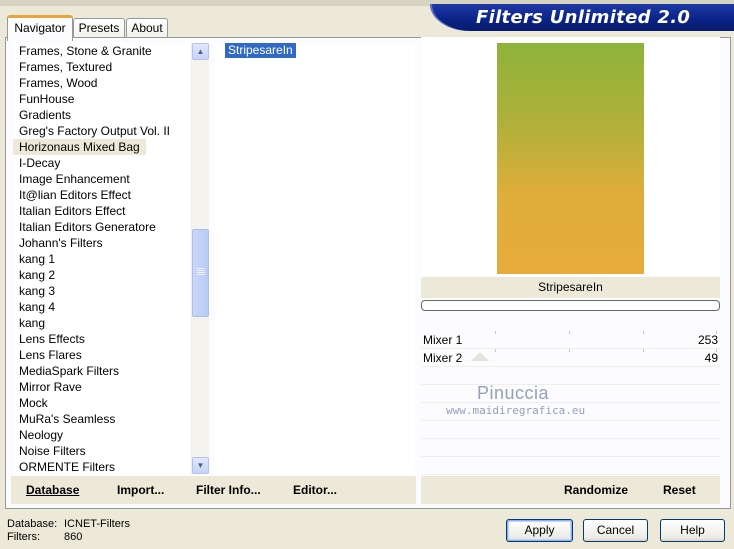 The height and width of the screenshot is (549, 734). Describe the element at coordinates (95, 131) in the screenshot. I see `filter-category-label: Greg's Factory Output Vol. II` at that location.